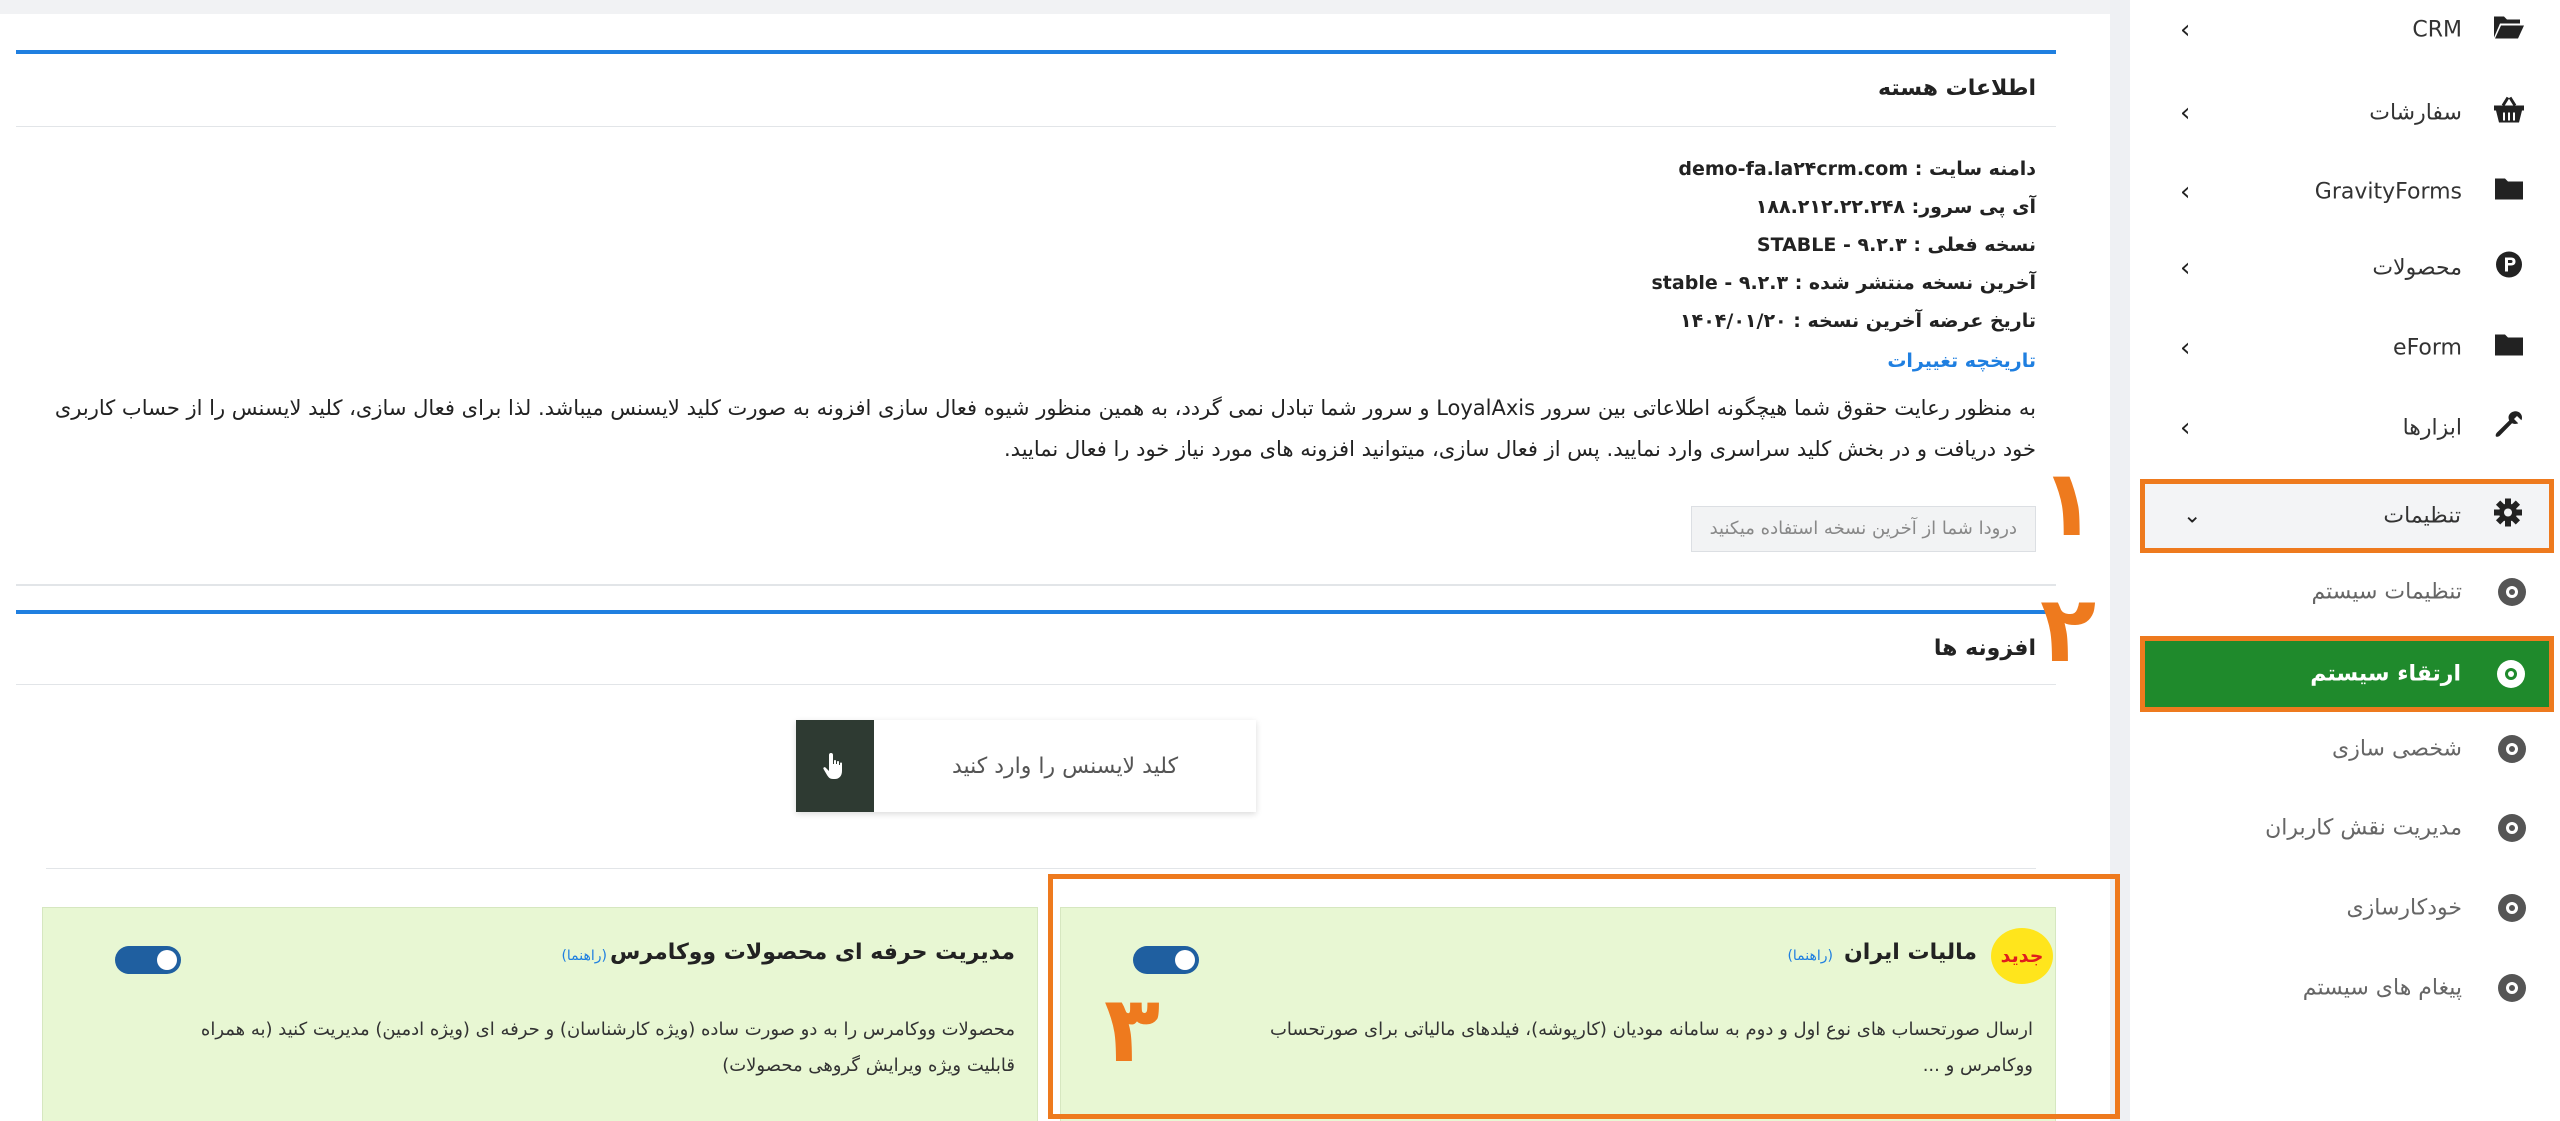 The width and height of the screenshot is (2560, 1121). I want to click on sidebar-item-label: CRM, so click(2437, 30).